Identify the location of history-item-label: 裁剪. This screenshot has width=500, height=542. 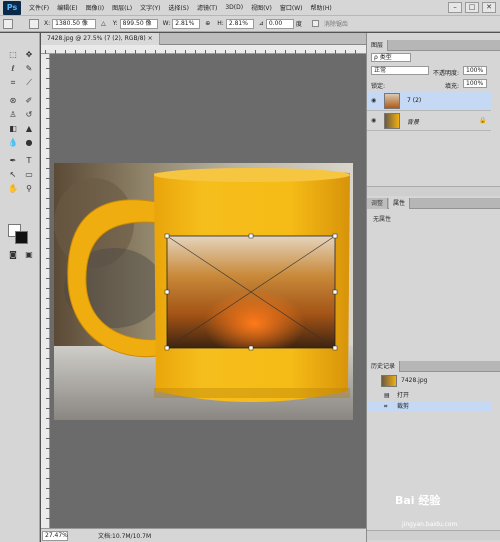
(403, 406).